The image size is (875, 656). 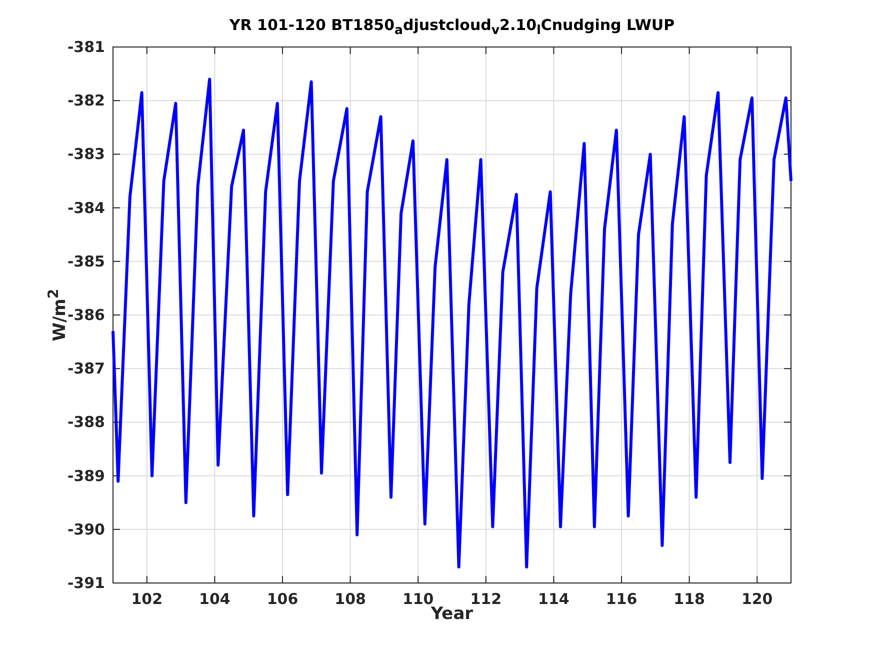 What do you see at coordinates (452, 25) in the screenshot?
I see `chart-title: YR 101-120 BT1850$_{a}$djustcloud$_{v}$2.10$_{l}$Cnudging LWUP` at bounding box center [452, 25].